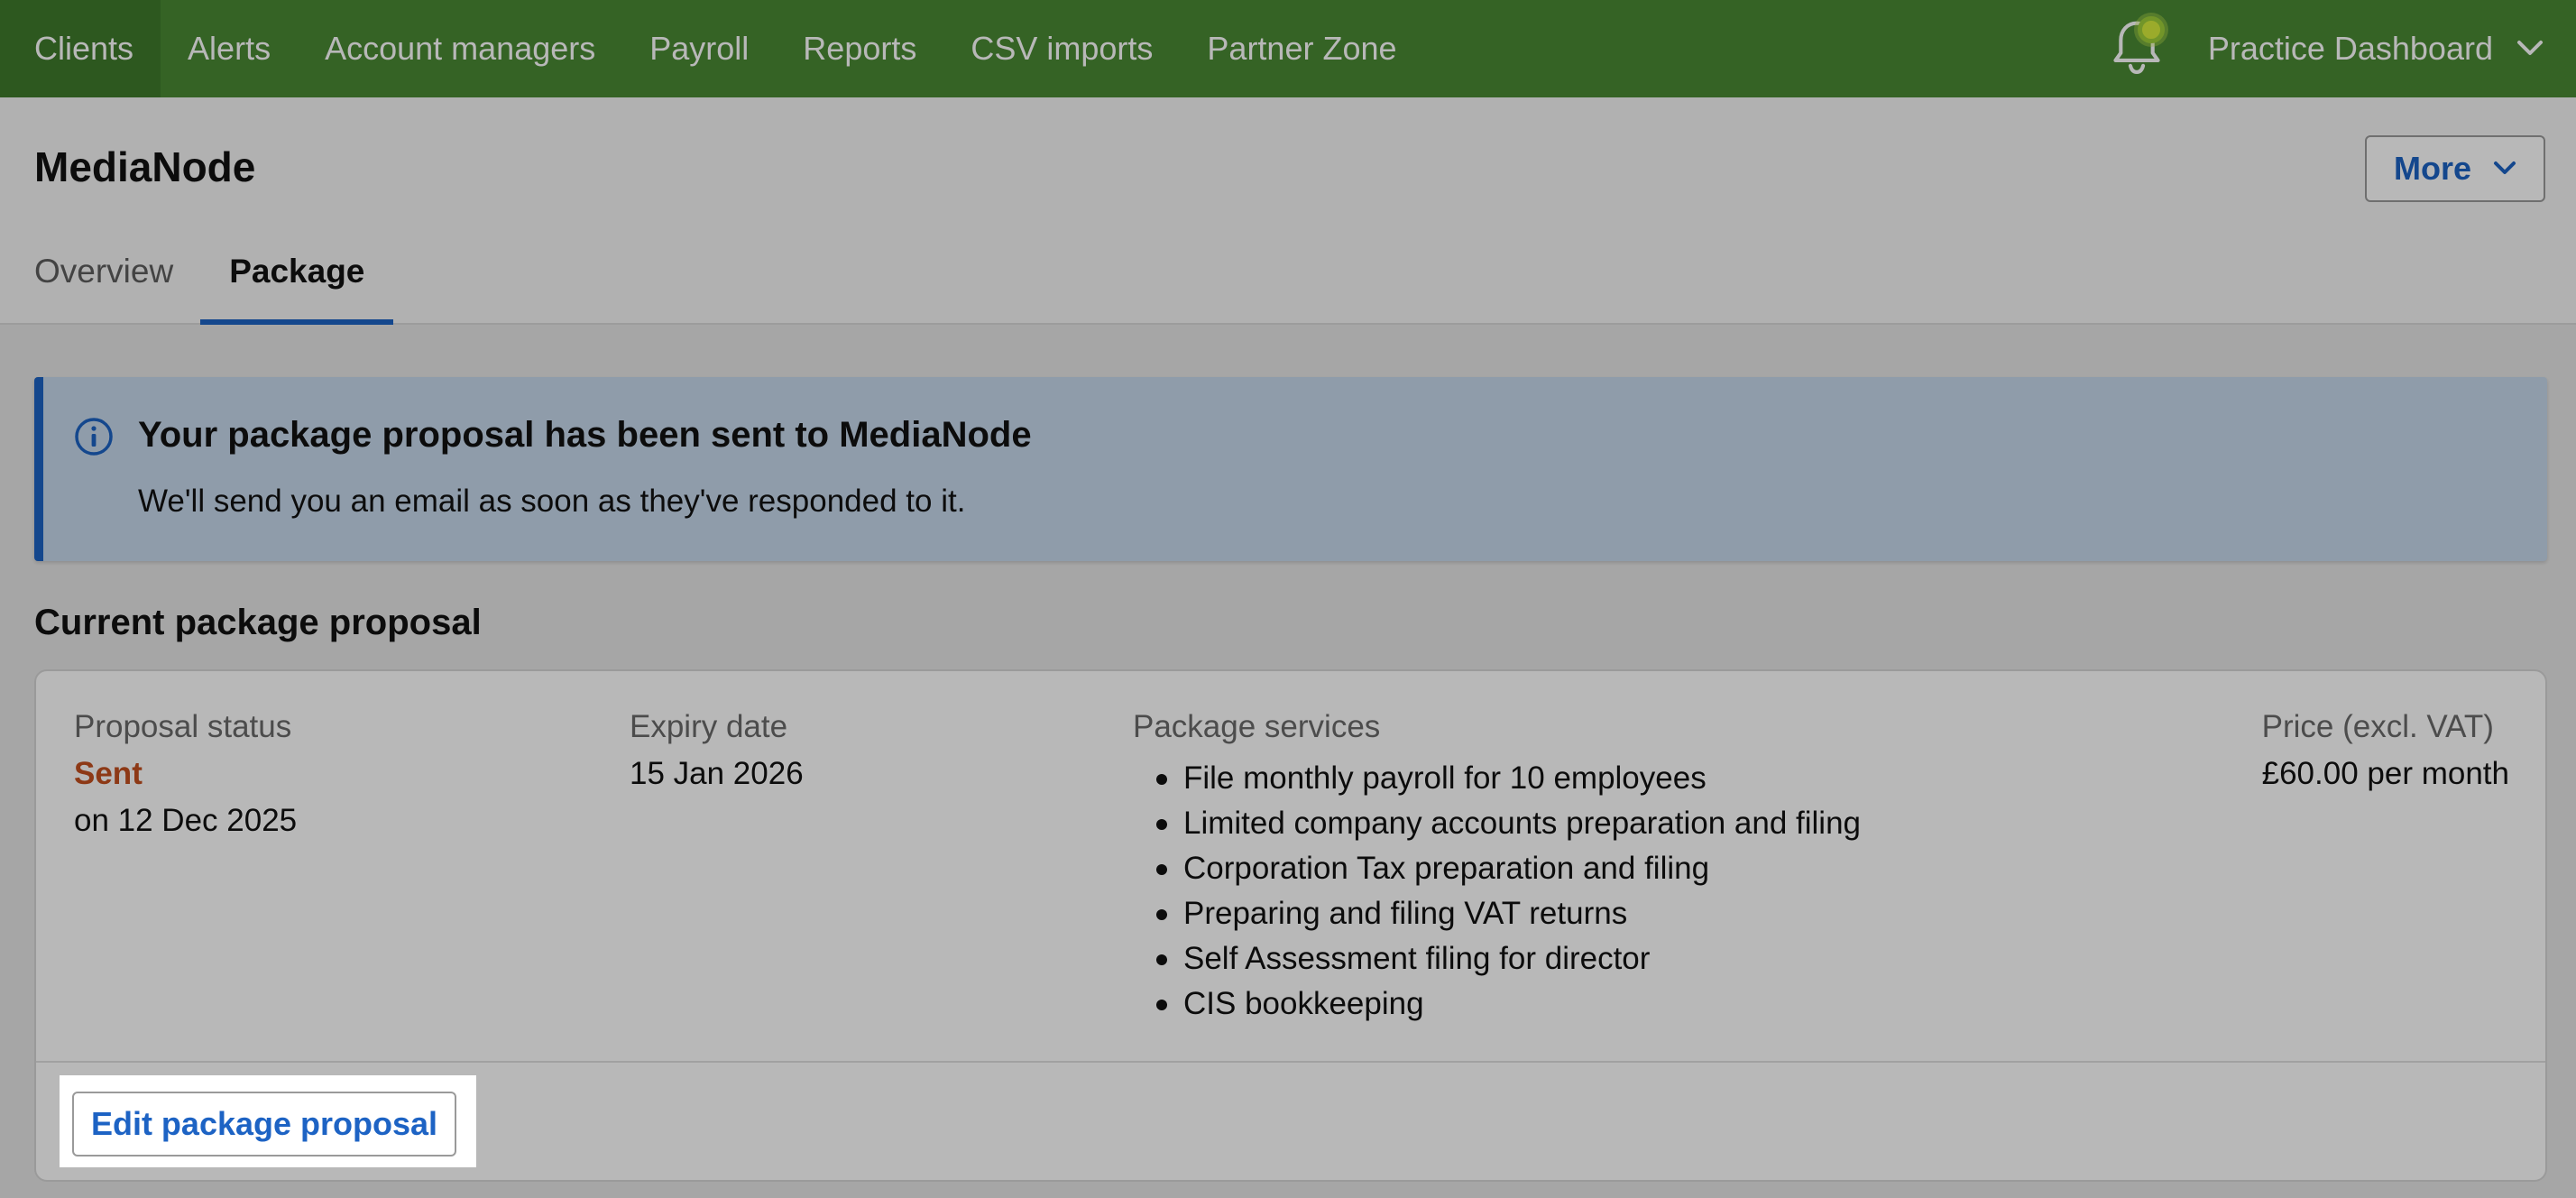 The height and width of the screenshot is (1198, 2576). Describe the element at coordinates (1061, 48) in the screenshot. I see `nav-item-csv-imports: CSV imports` at that location.